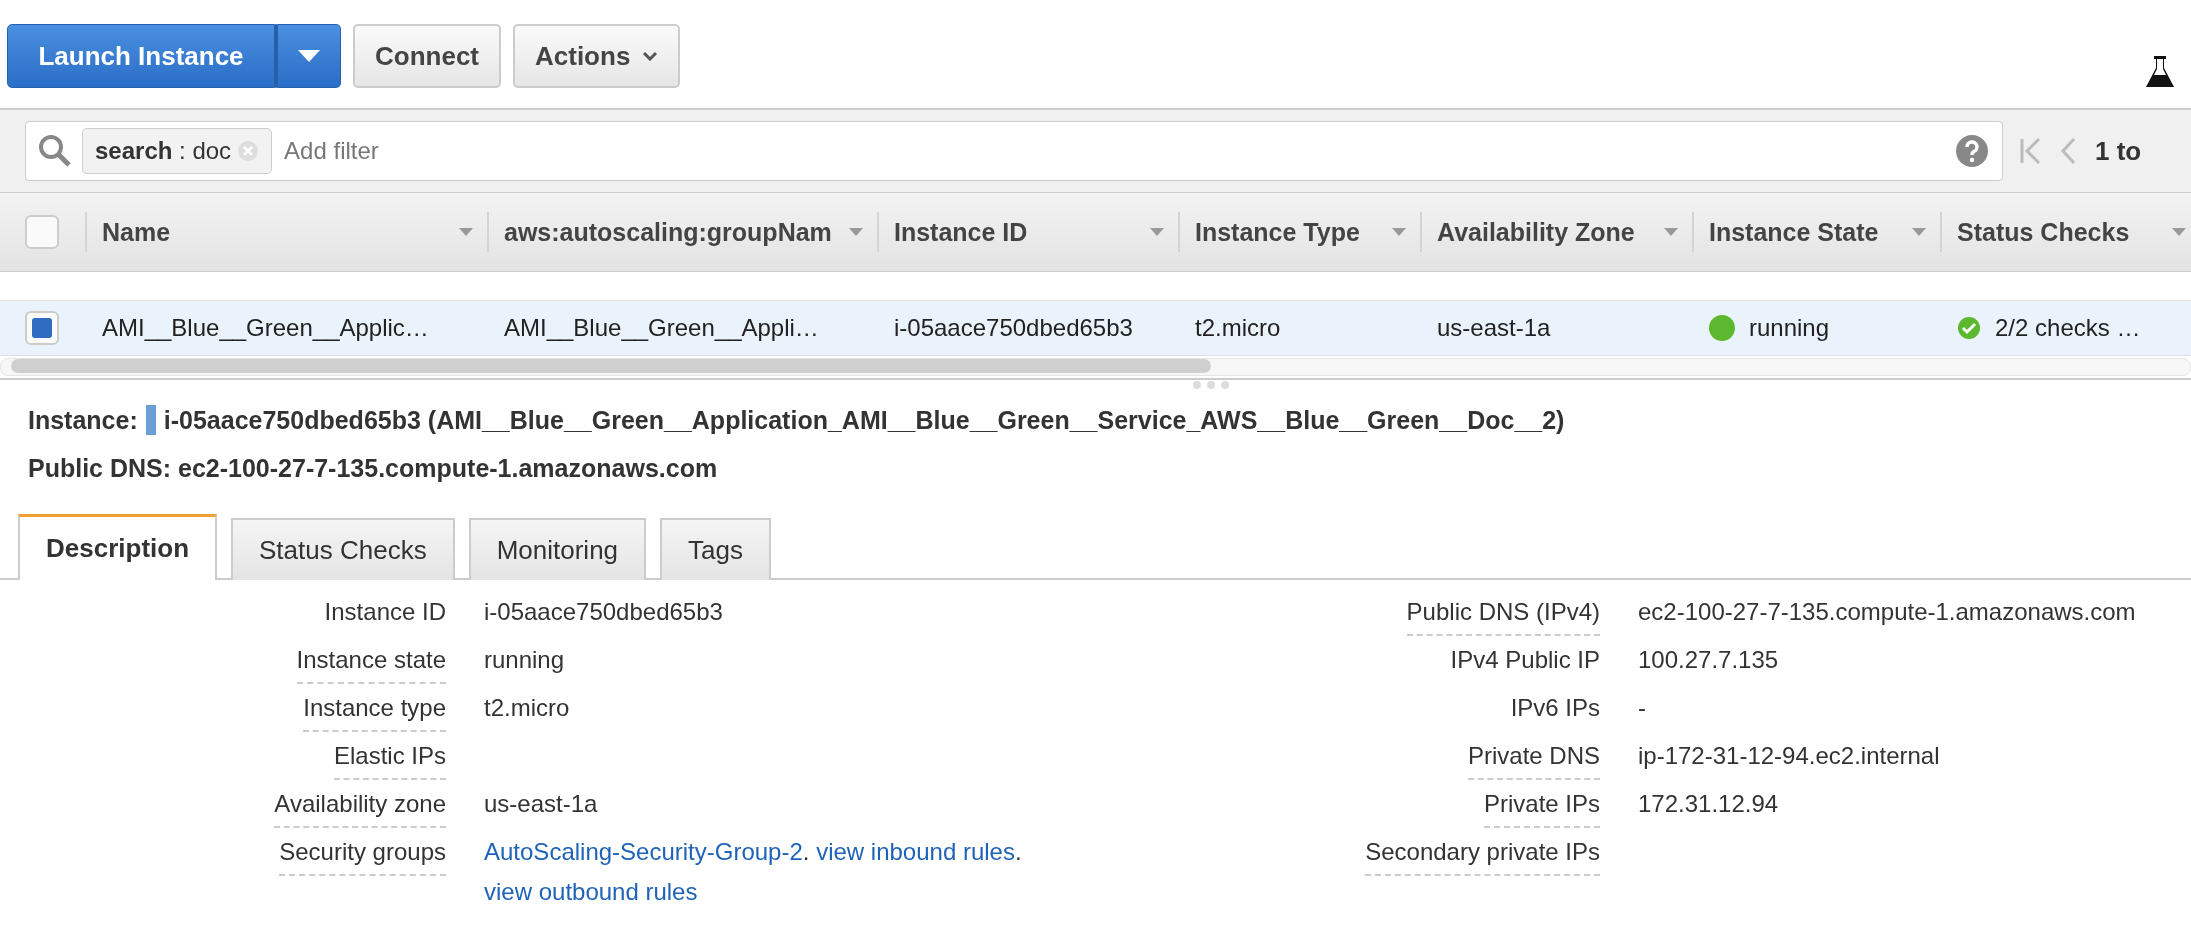  Describe the element at coordinates (360, 809) in the screenshot. I see `field-label: Availability zone` at that location.